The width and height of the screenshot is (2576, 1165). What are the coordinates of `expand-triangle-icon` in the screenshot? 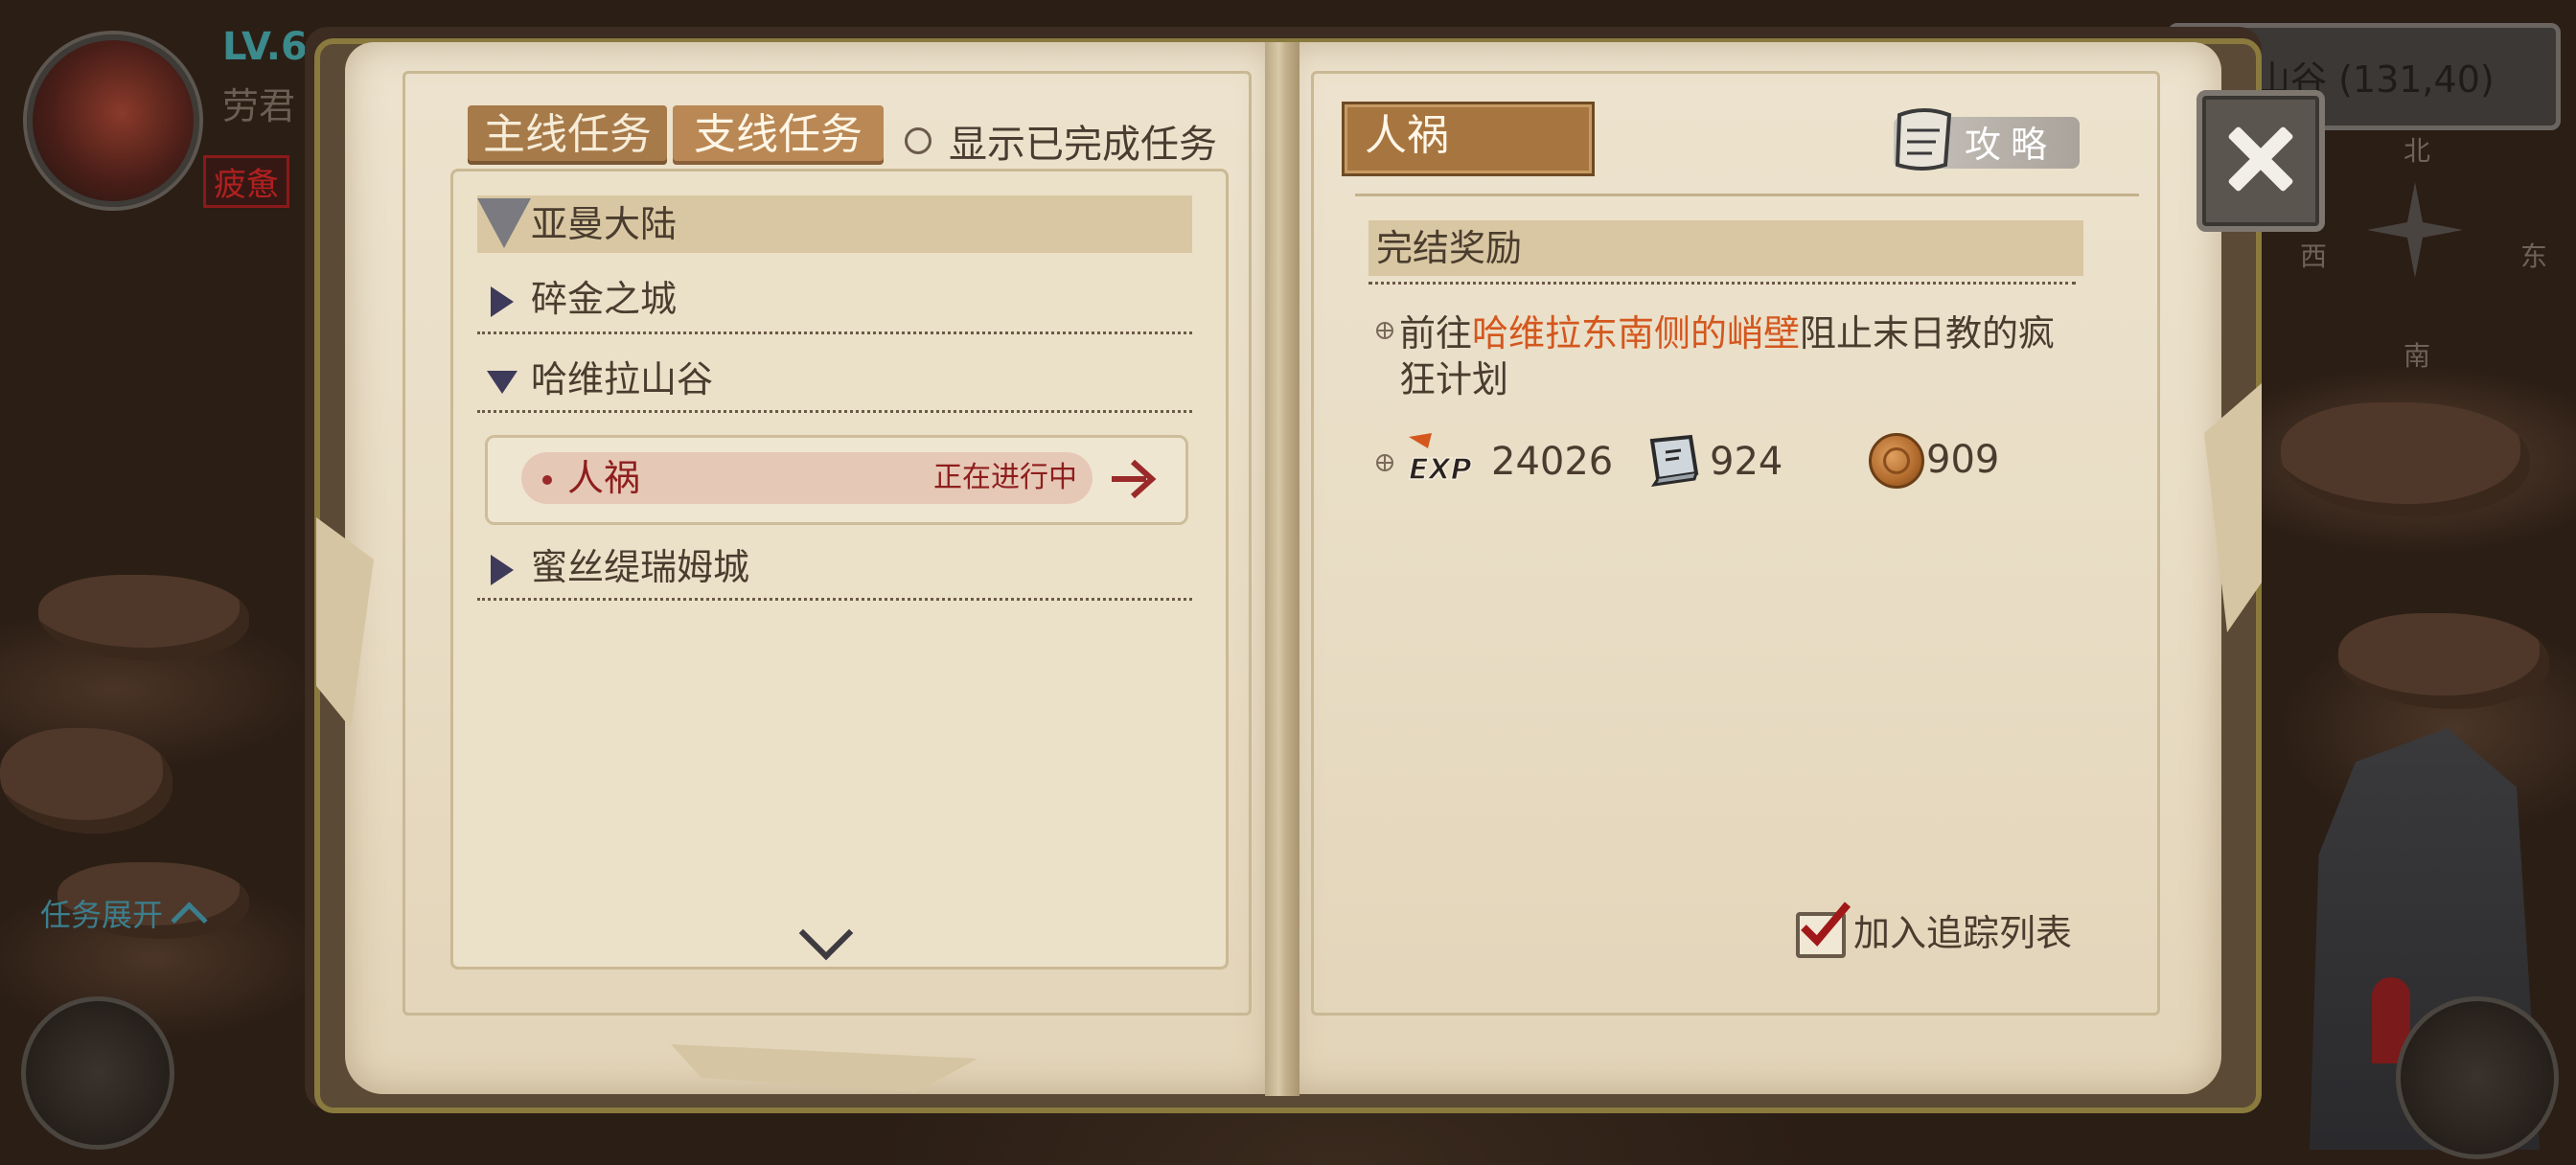 It's located at (504, 222).